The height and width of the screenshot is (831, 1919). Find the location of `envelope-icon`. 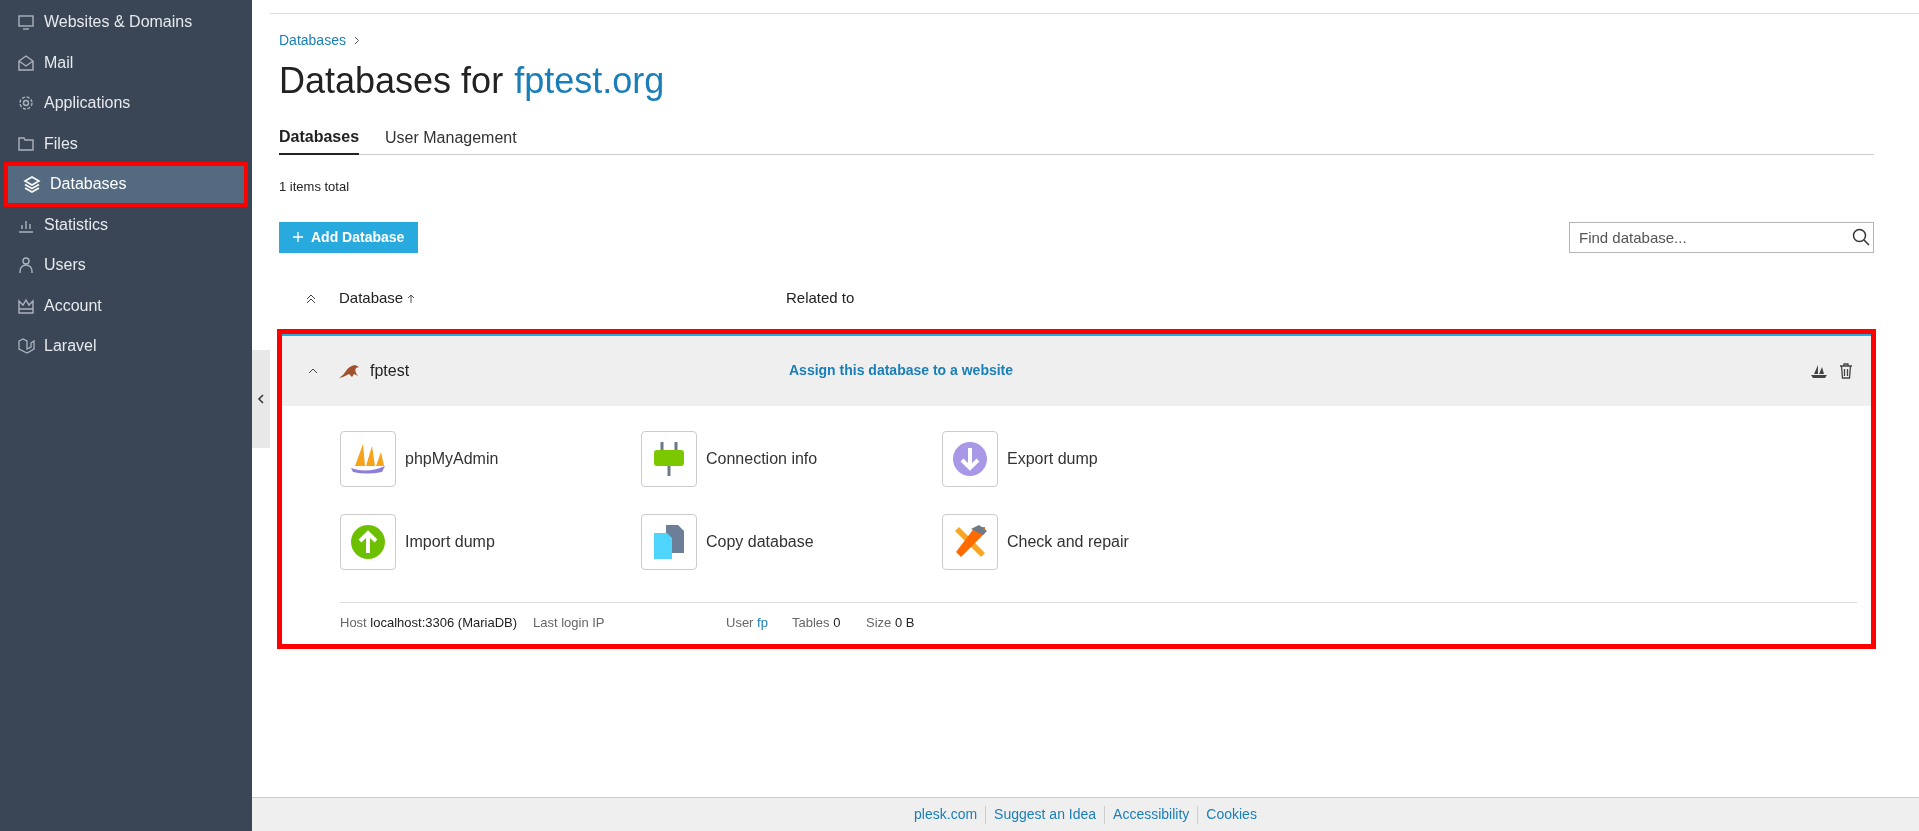

envelope-icon is located at coordinates (26, 62).